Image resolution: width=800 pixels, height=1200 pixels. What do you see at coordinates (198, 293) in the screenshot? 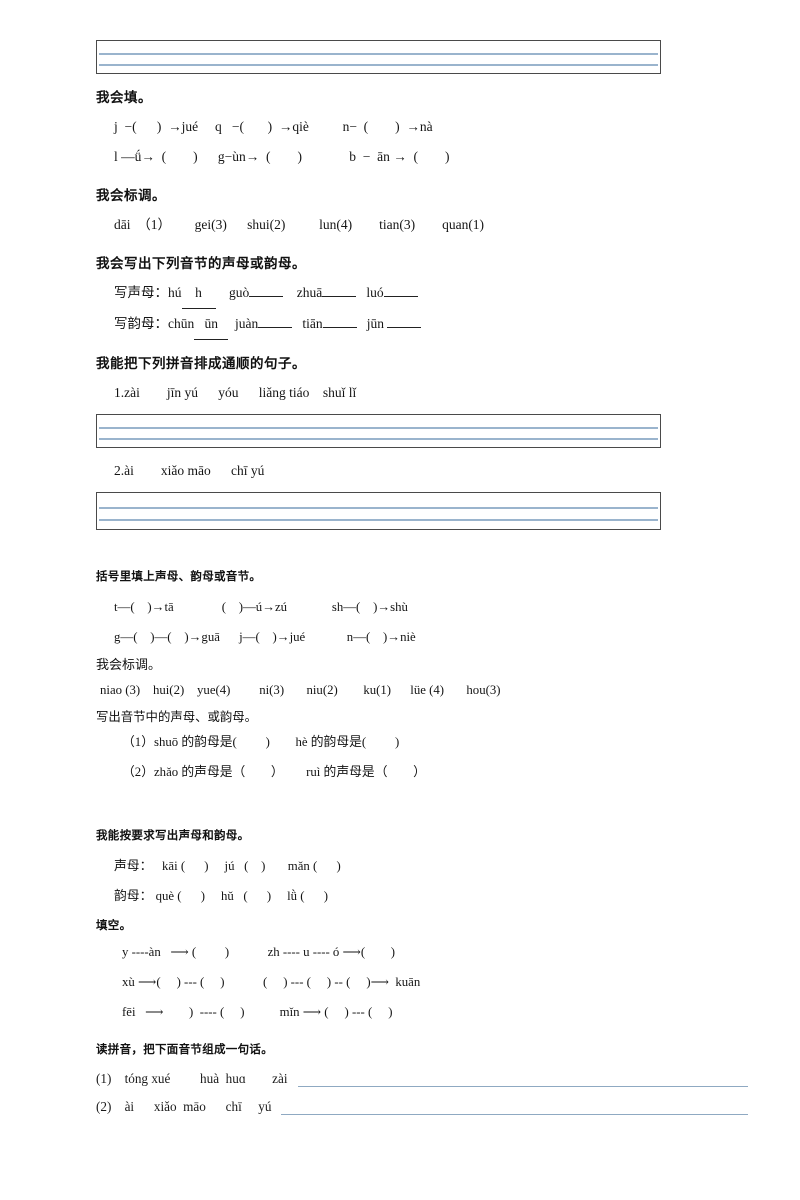
I see `answer-blank-hu: h` at bounding box center [198, 293].